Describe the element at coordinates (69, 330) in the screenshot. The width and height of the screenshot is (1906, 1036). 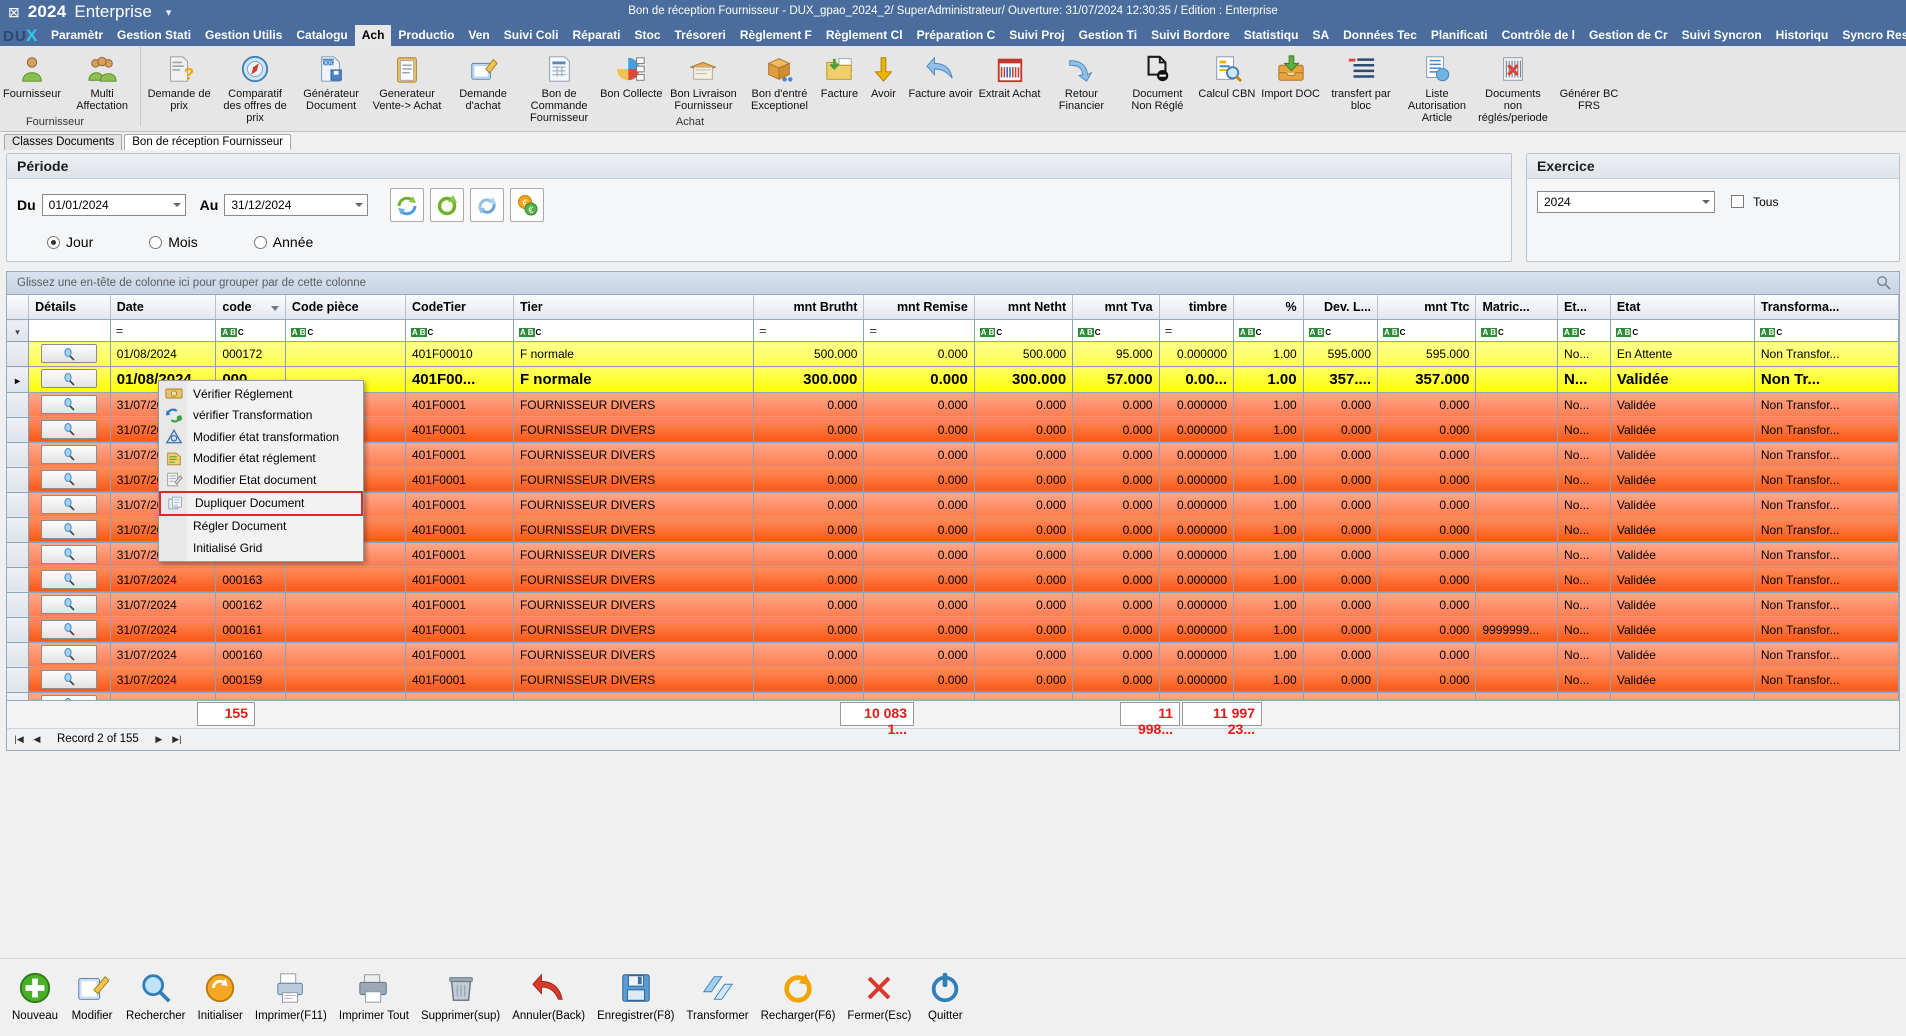
I see `filter-cell-d-tails` at that location.